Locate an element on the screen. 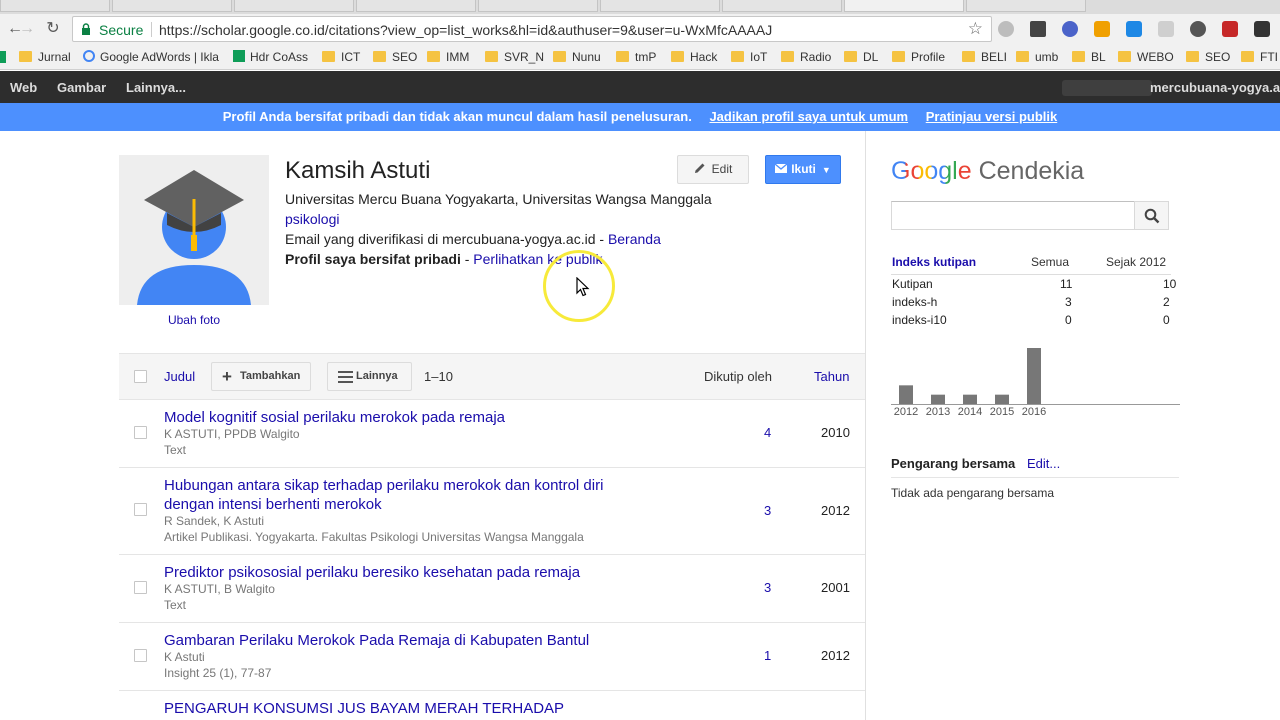 This screenshot has height=720, width=1280. more-actions-button: Lainnya is located at coordinates (369, 376).